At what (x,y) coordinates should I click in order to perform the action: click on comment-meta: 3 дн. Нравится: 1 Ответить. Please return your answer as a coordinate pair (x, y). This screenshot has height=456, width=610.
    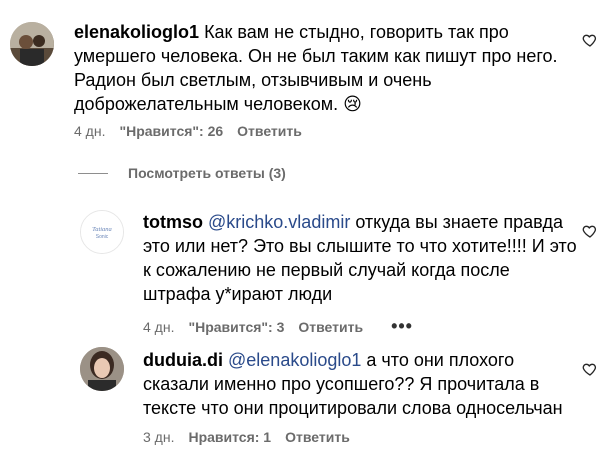
    Looking at the image, I should click on (253, 437).